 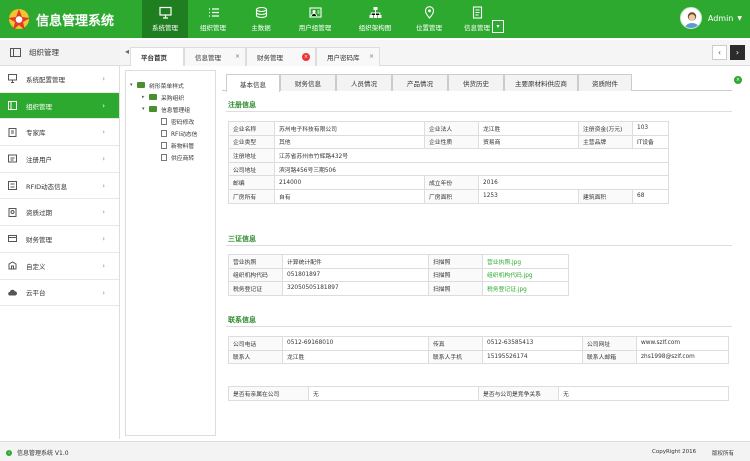 I want to click on sidebar-header-icon, so click(x=15, y=52).